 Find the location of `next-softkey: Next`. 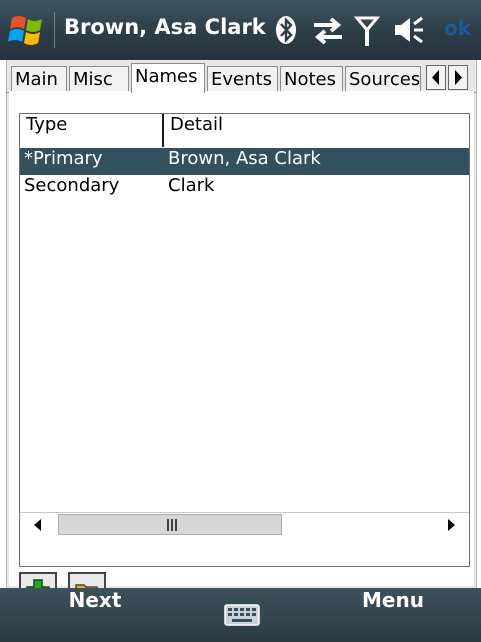

next-softkey: Next is located at coordinates (95, 615).